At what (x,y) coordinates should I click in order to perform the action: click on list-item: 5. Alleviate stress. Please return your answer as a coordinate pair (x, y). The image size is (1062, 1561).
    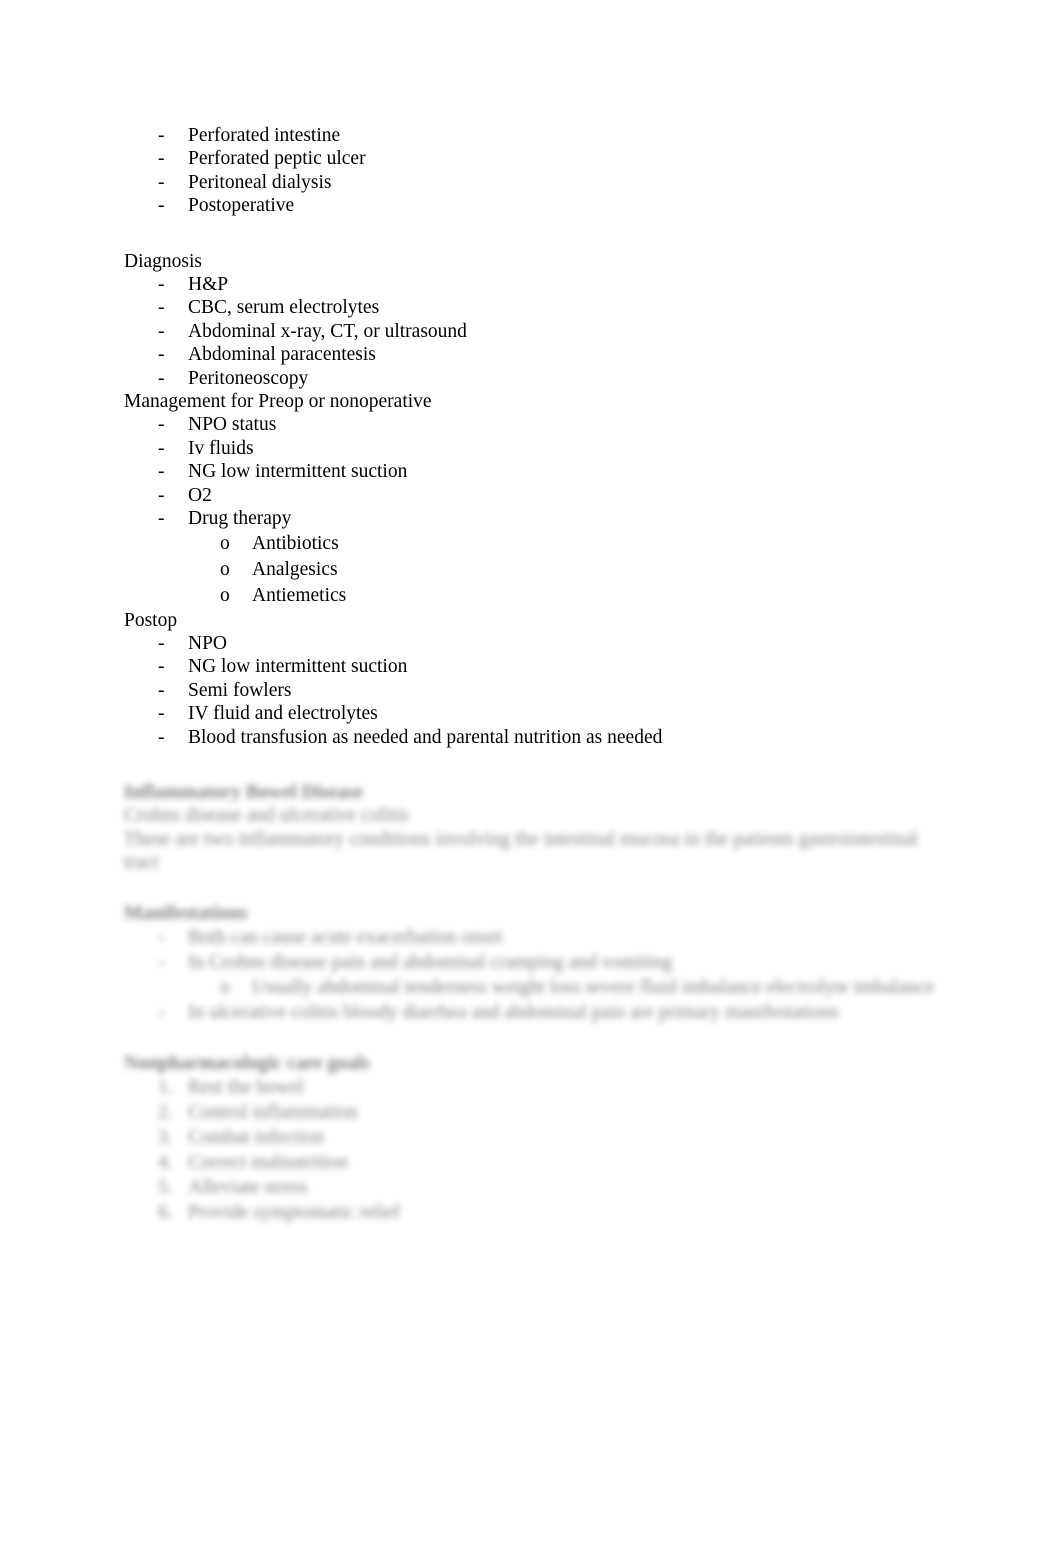
    Looking at the image, I should click on (539, 1187).